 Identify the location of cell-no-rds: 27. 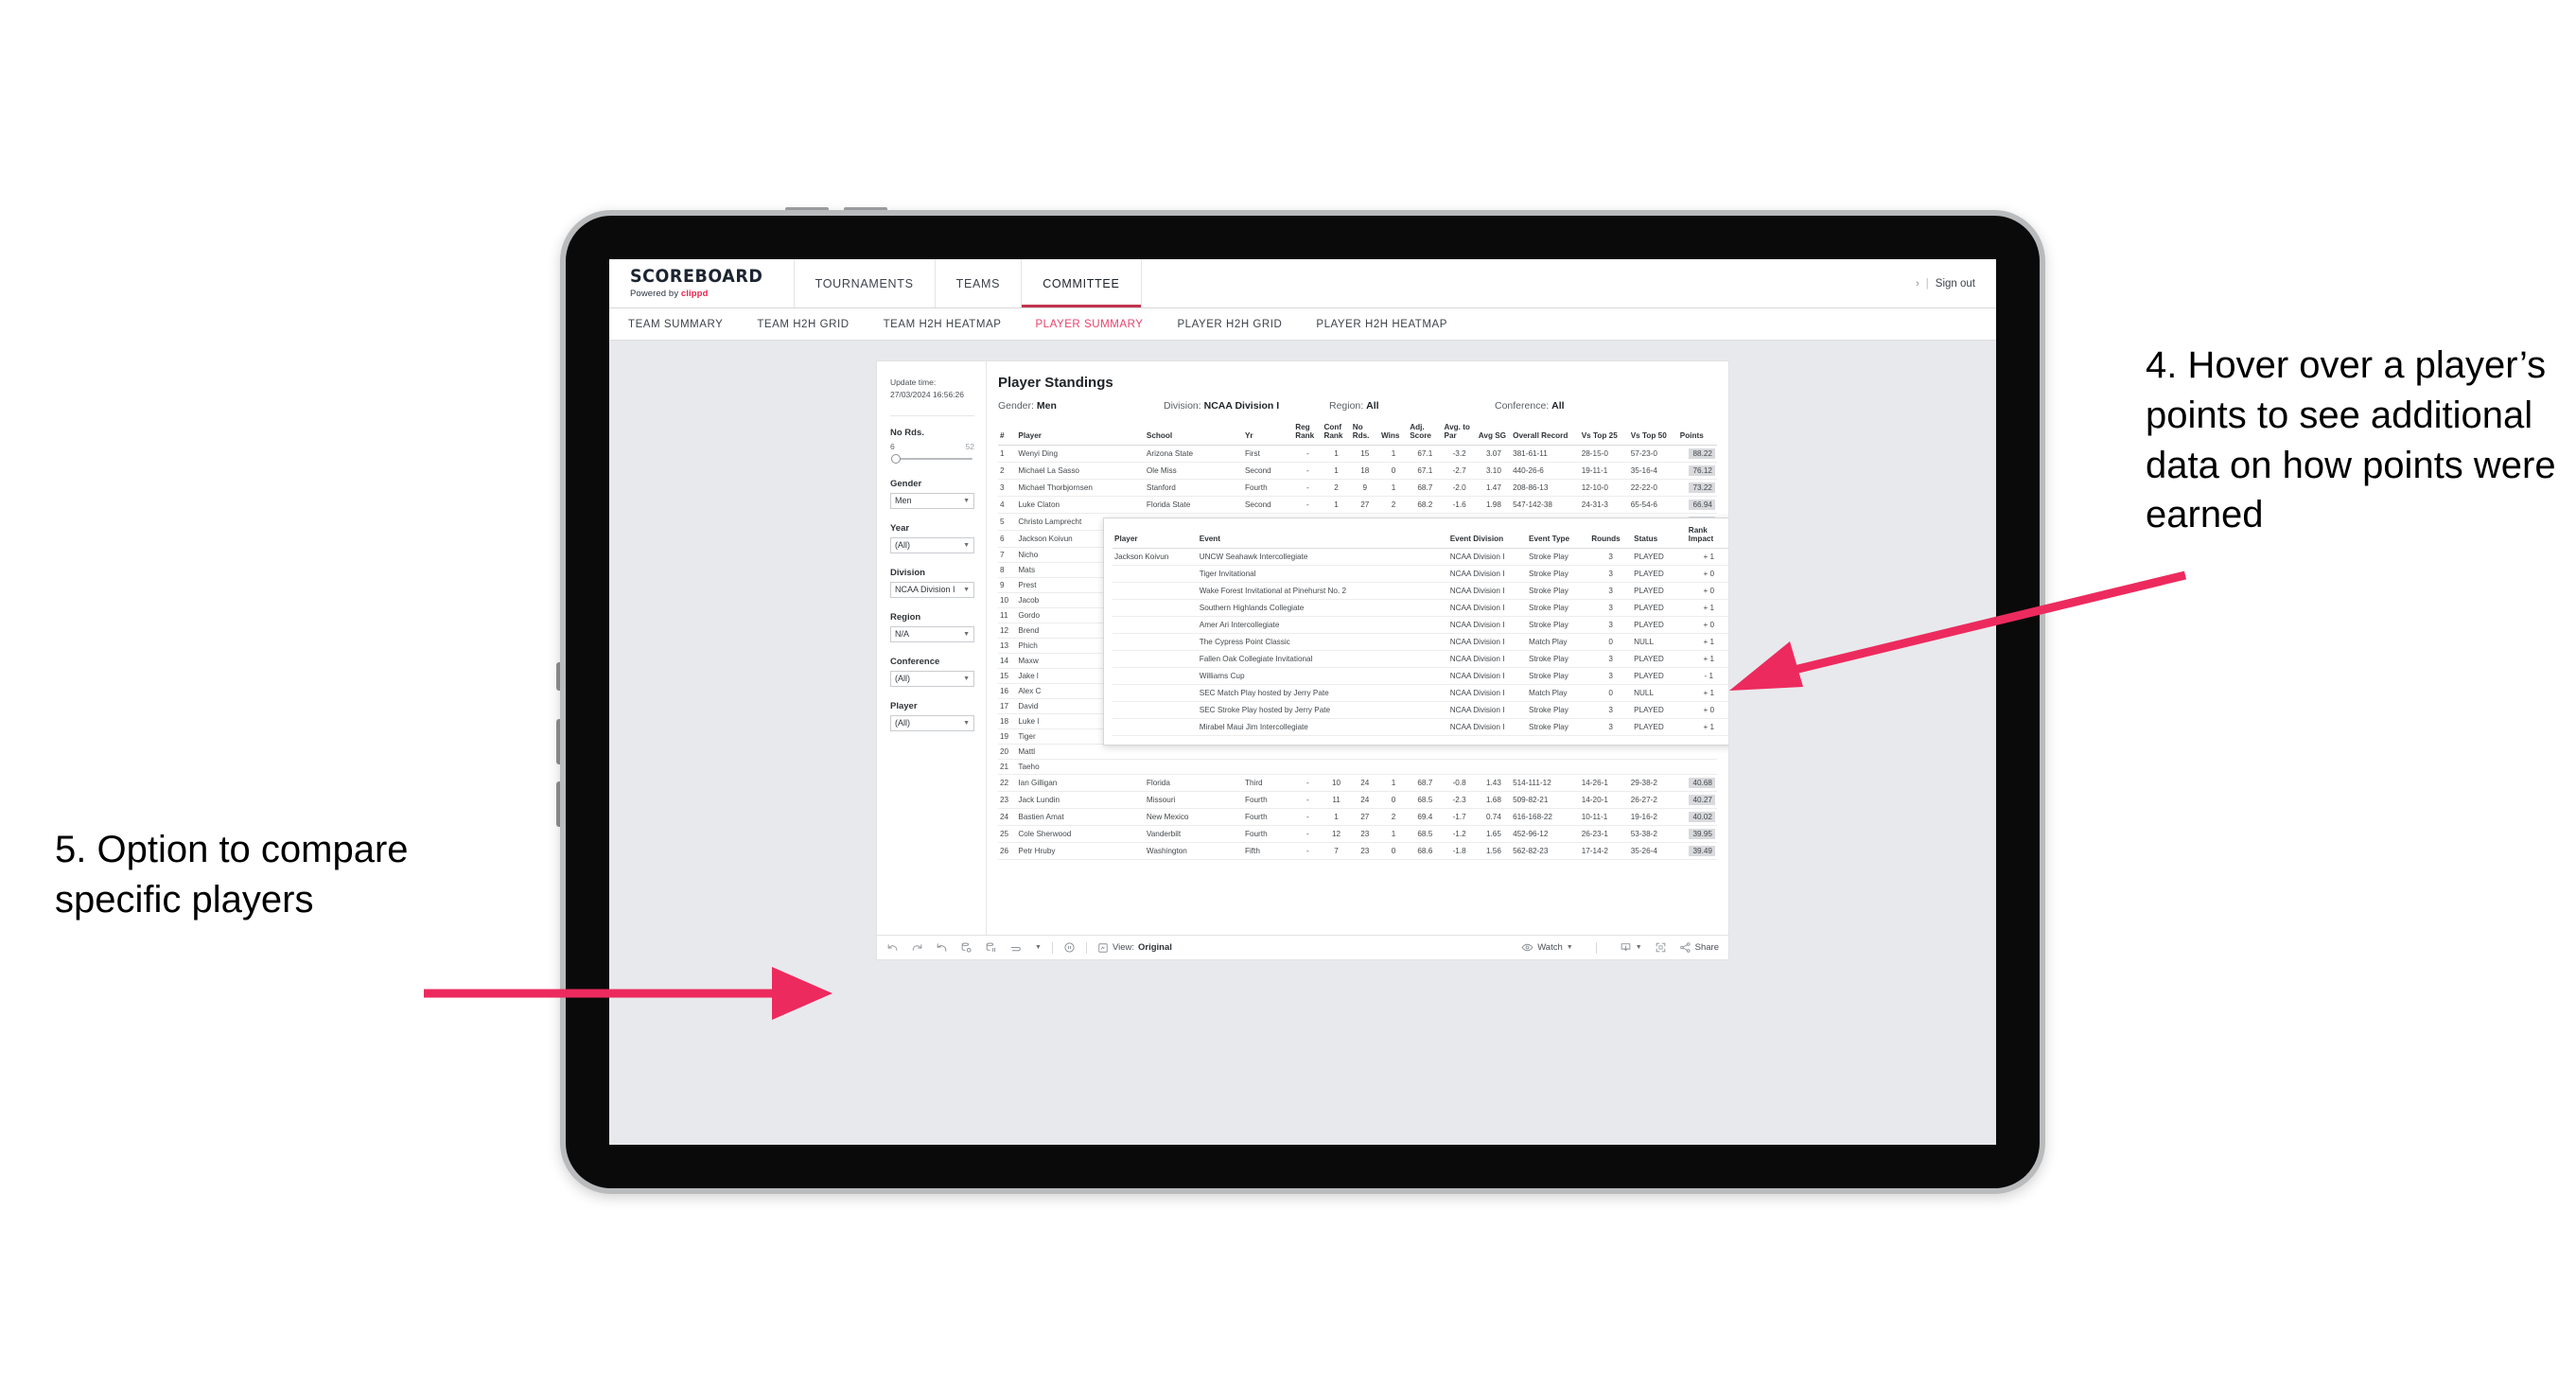
(1365, 817).